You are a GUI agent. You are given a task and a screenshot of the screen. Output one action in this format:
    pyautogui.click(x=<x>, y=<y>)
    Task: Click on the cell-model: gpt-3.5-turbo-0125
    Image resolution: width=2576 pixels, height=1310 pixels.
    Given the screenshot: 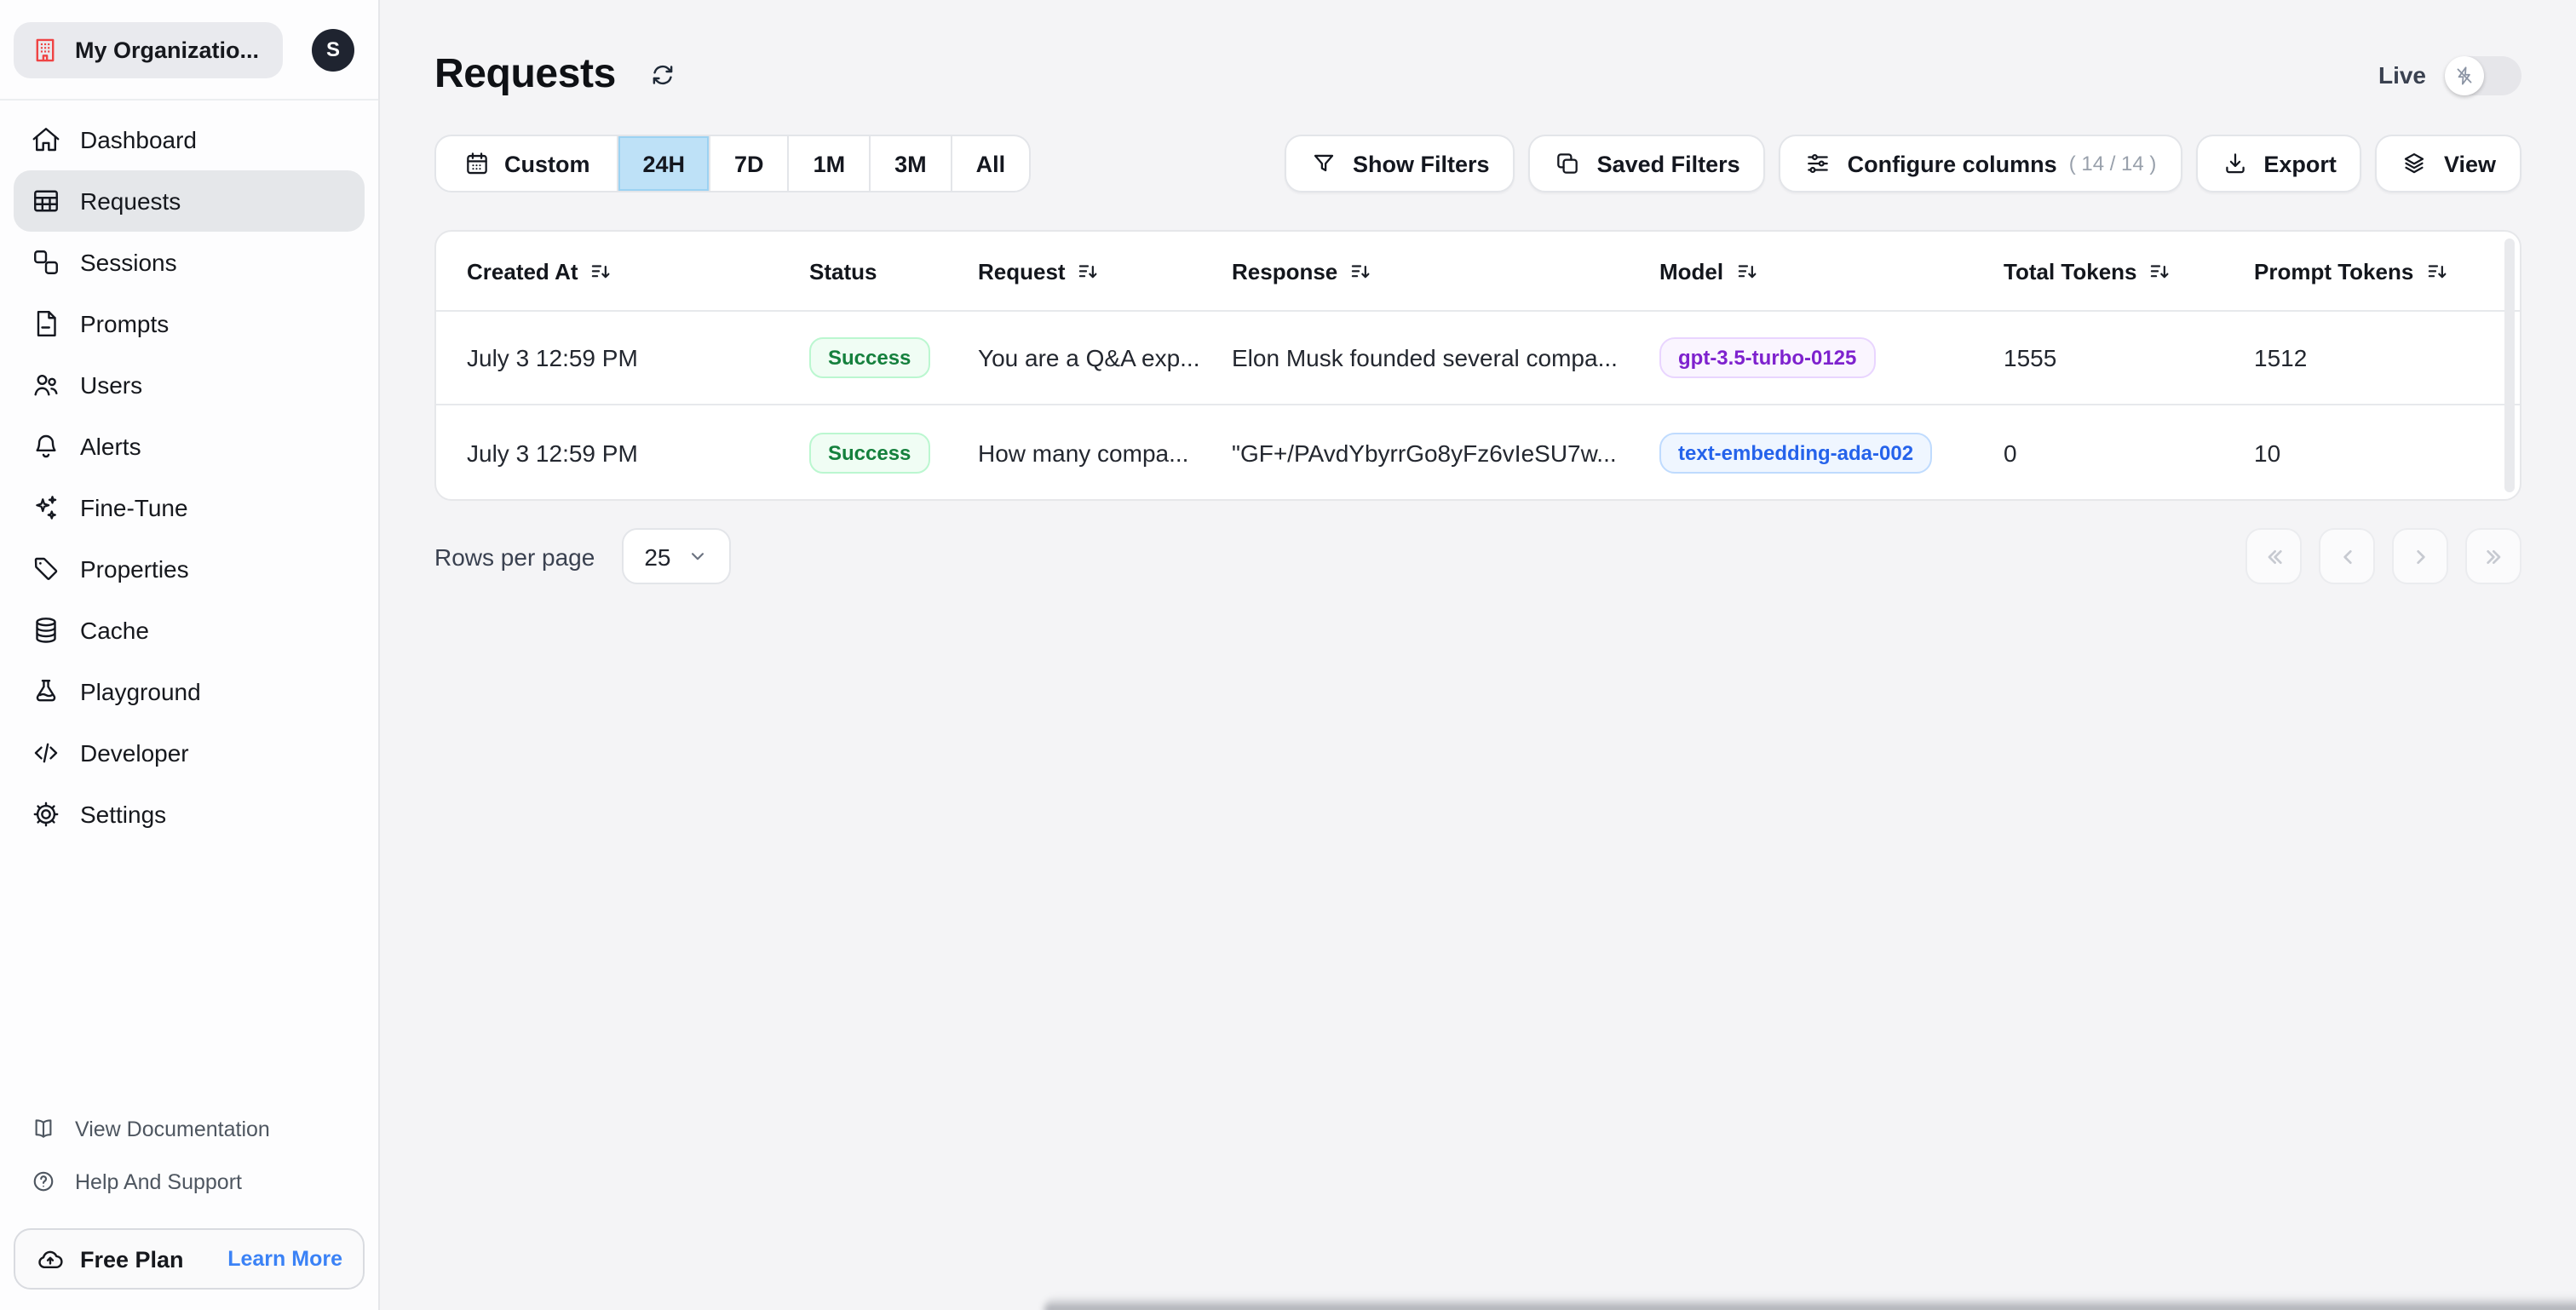 What is the action you would take?
    pyautogui.click(x=1832, y=357)
    